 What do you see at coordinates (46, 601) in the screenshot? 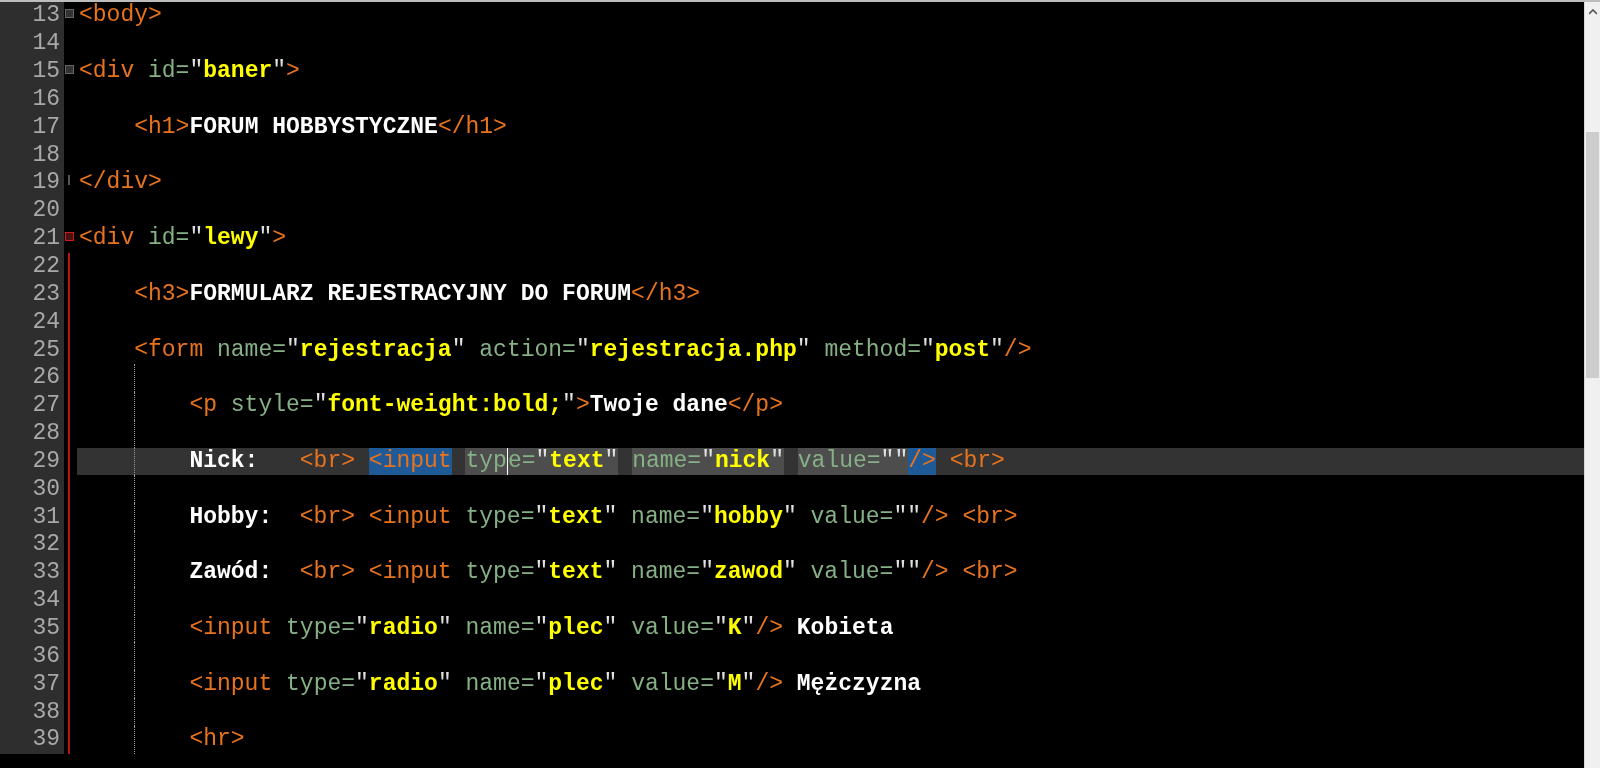
I see `line-number: 34` at bounding box center [46, 601].